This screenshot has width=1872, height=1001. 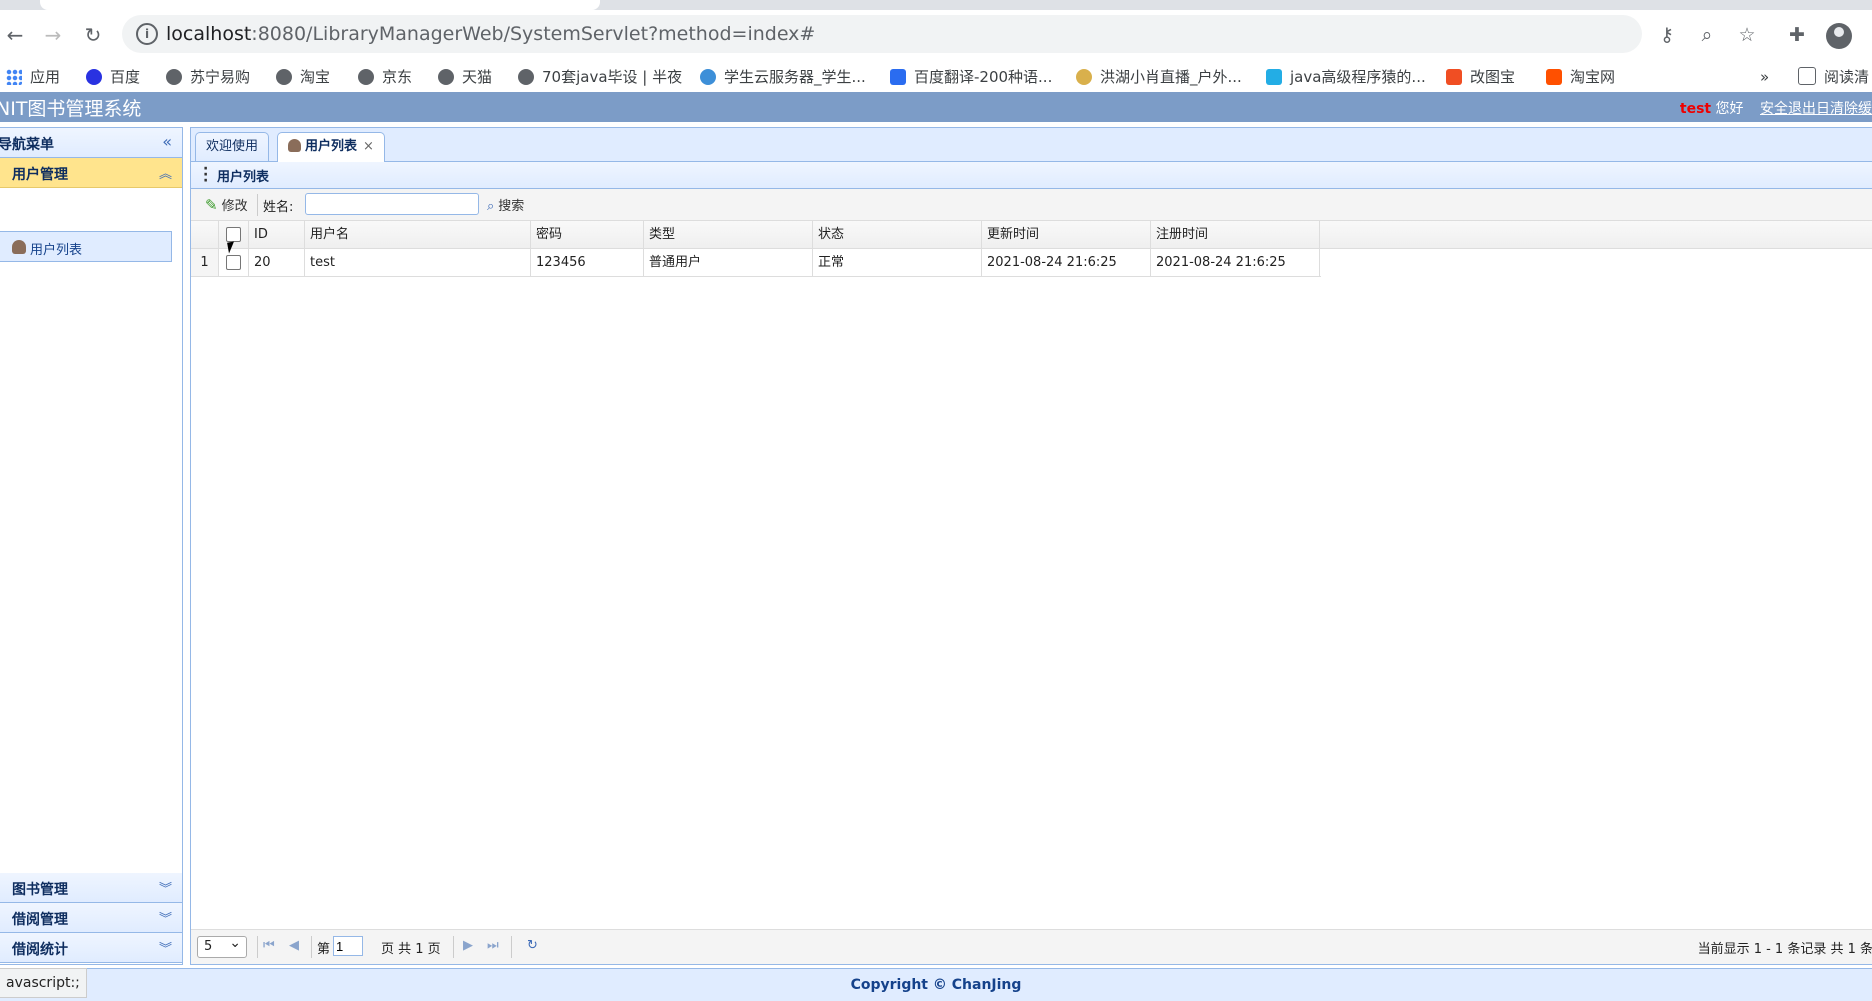 I want to click on cell-password: 123456, so click(x=587, y=262).